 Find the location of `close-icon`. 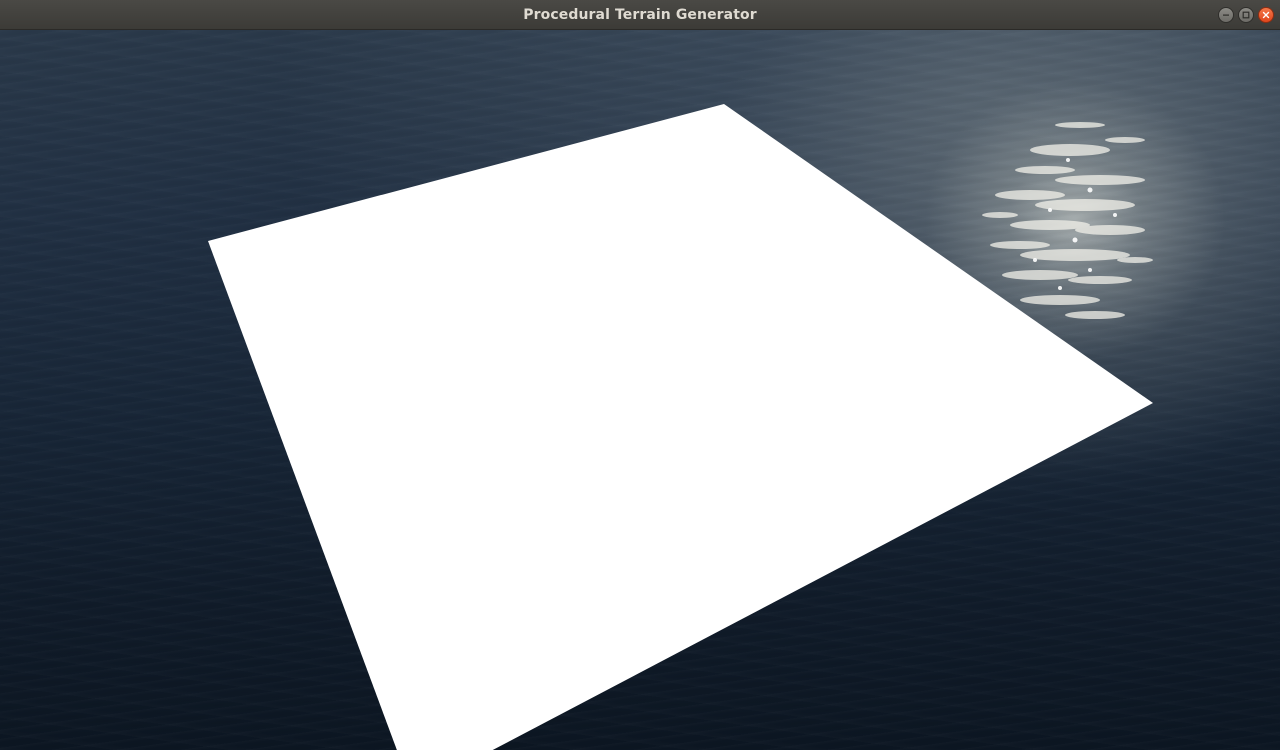

close-icon is located at coordinates (1266, 15).